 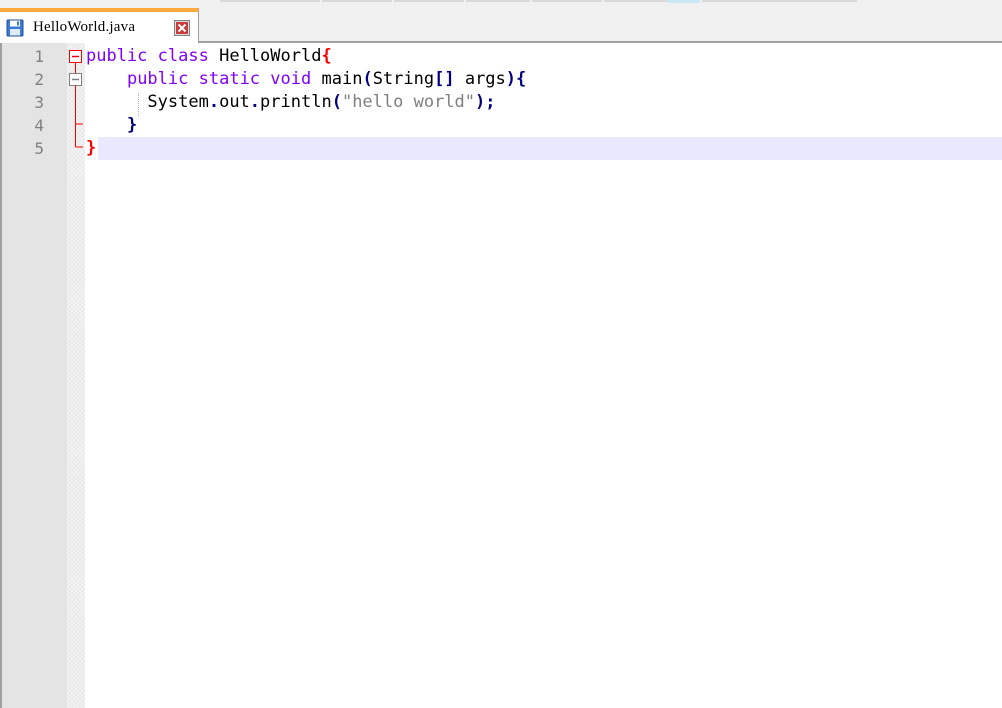 I want to click on code-token: HelloWorld, so click(x=265, y=56).